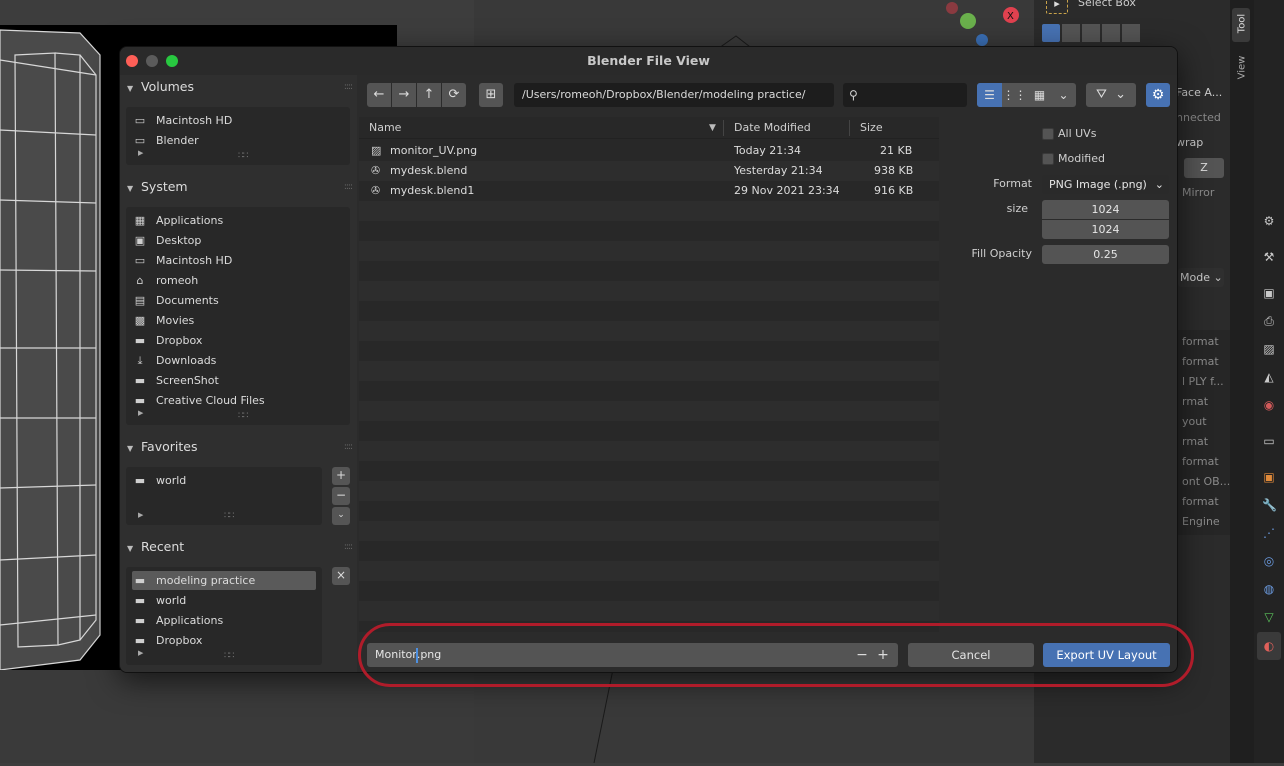 The width and height of the screenshot is (1284, 766). Describe the element at coordinates (385, 128) in the screenshot. I see `column-name: Name` at that location.